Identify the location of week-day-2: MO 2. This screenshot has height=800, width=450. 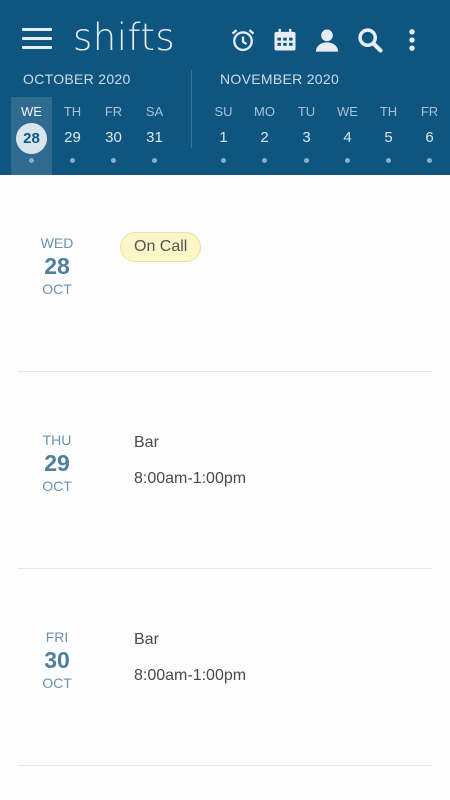
(264, 136).